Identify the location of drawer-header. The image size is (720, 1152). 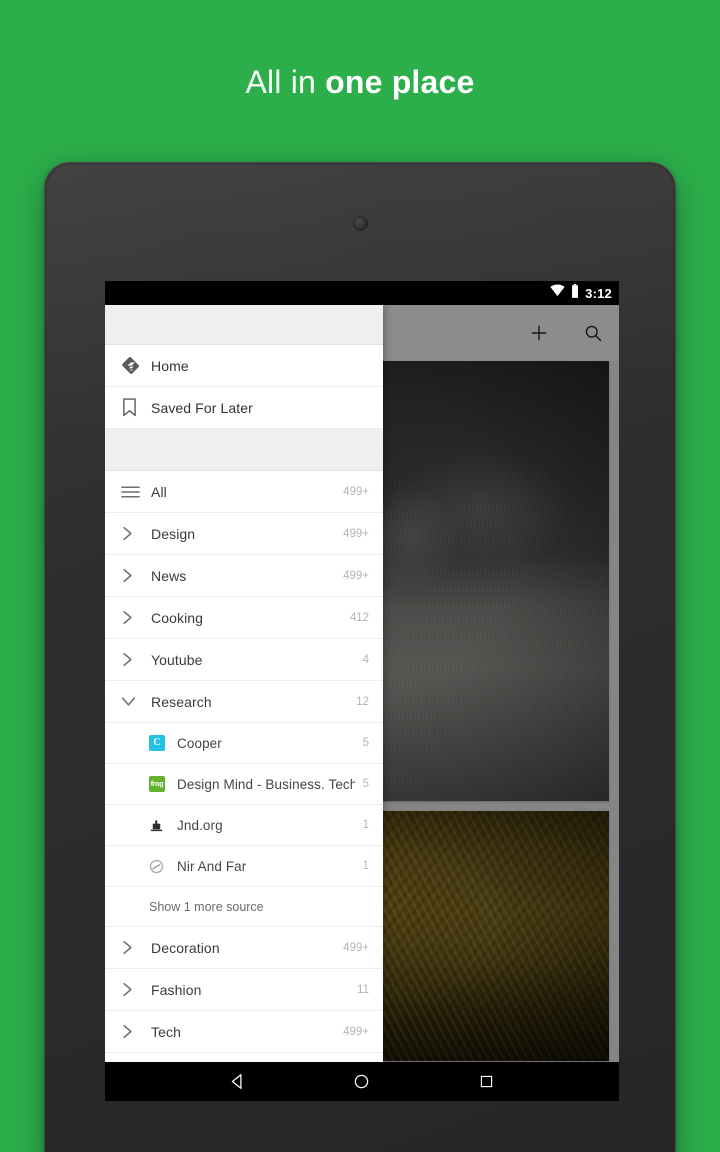
(244, 325).